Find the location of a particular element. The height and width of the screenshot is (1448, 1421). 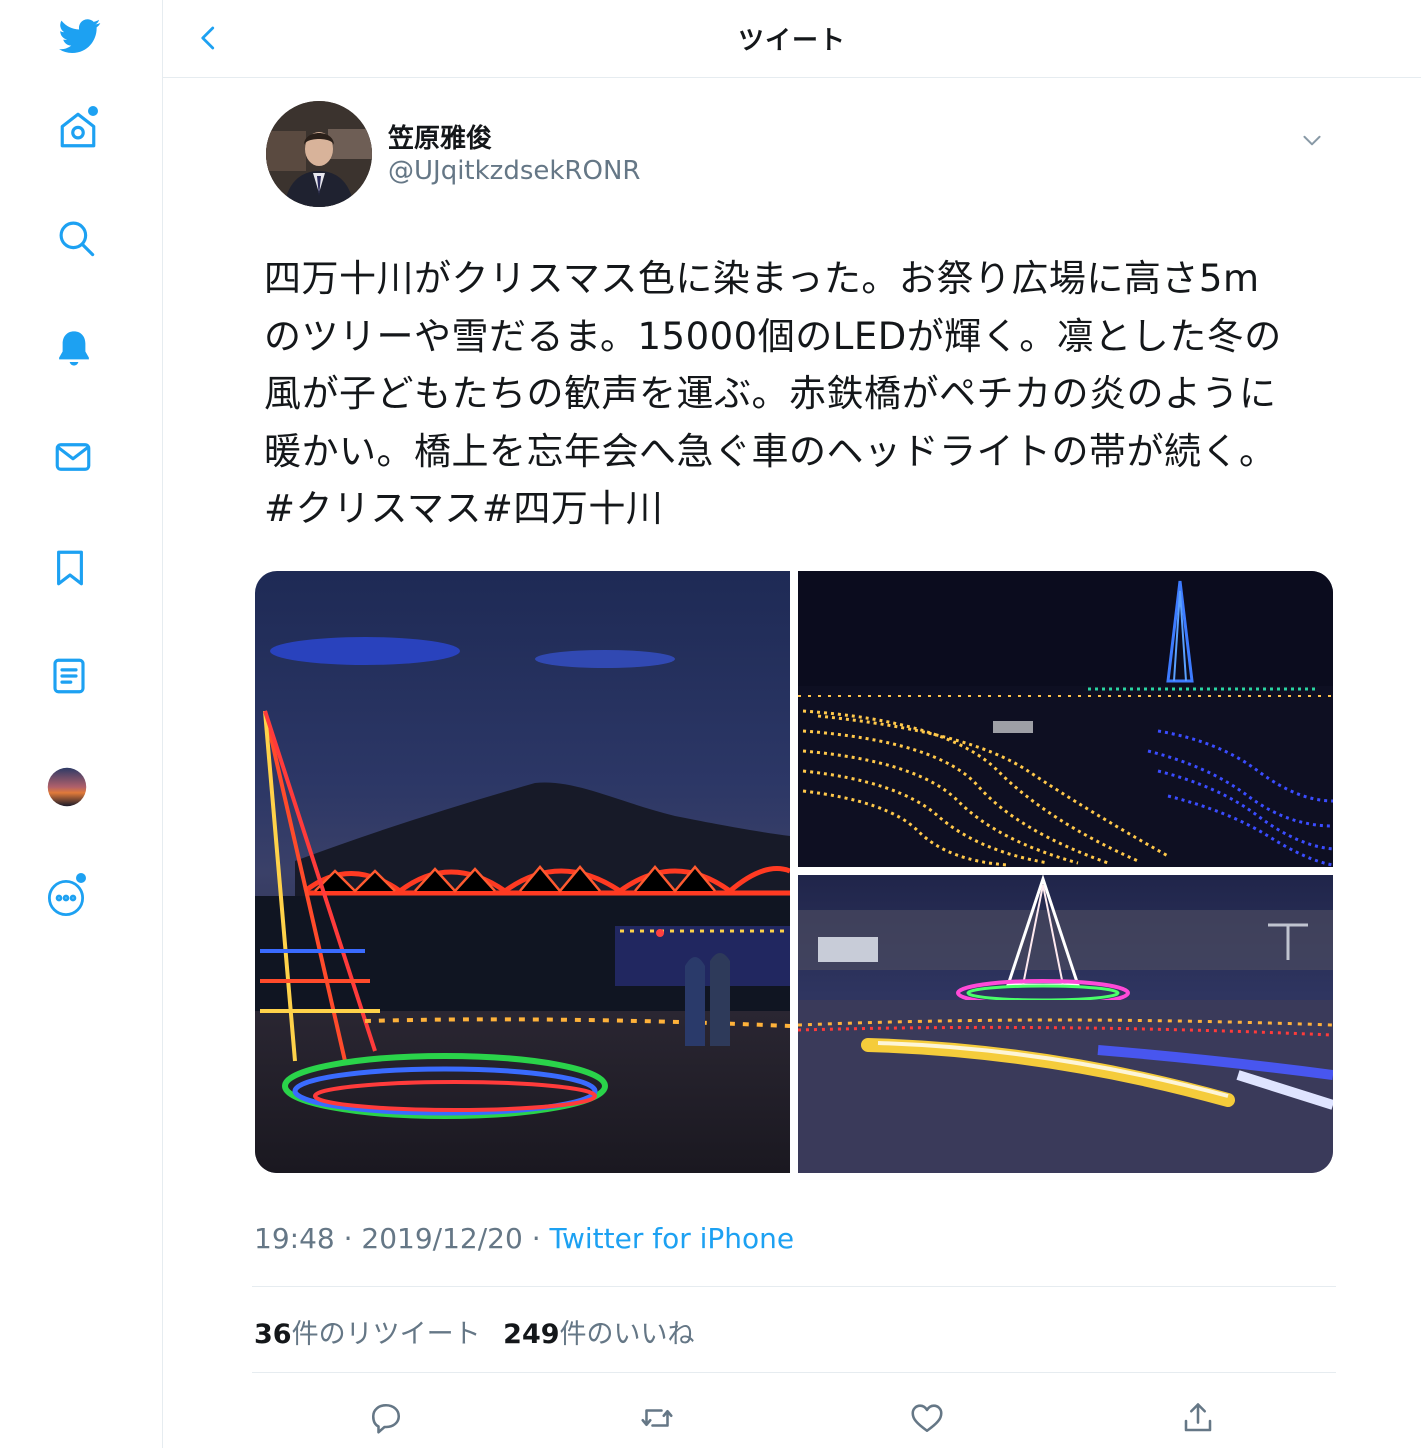

photo-white-tree is located at coordinates (1065, 1024).